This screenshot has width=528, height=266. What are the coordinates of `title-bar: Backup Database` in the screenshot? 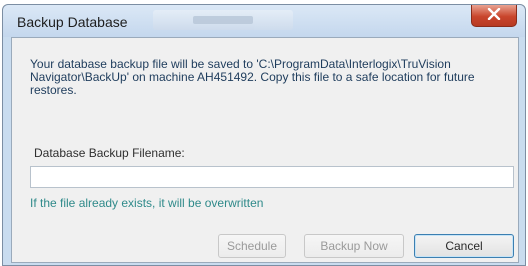 It's located at (264, 21).